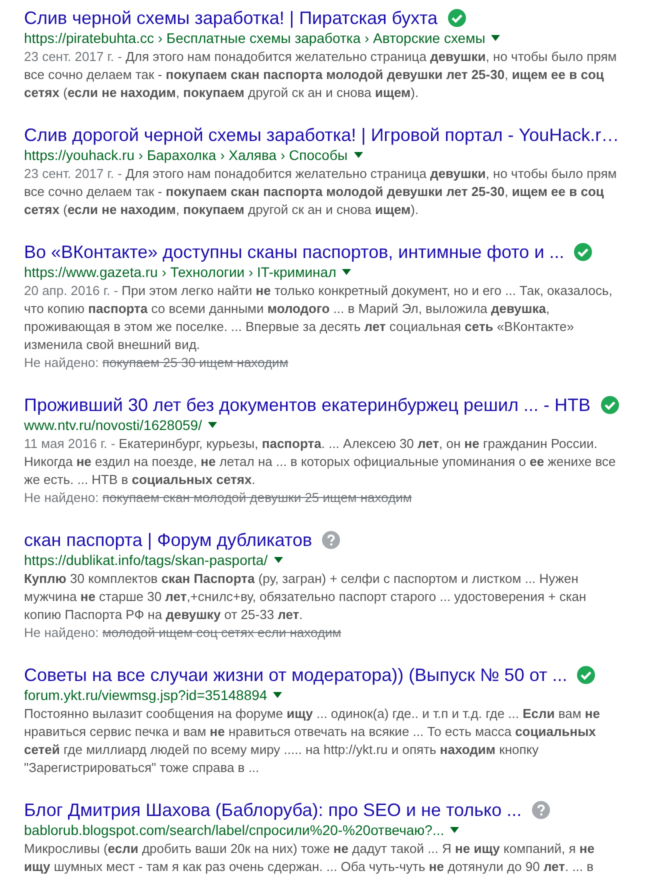 The width and height of the screenshot is (649, 889). What do you see at coordinates (320, 462) in the screenshot?
I see `result-snippet: 11 мая 2016 г. - Екатеринбург, курьезы, паспорта. ... Алексею 30 лет, он не гражданин России. Никогда не ездил на поезде, не летал на ... в которых официальные упоминания о ее женихе все же есть. ... НТВ в социальных сетях.` at bounding box center [320, 462].